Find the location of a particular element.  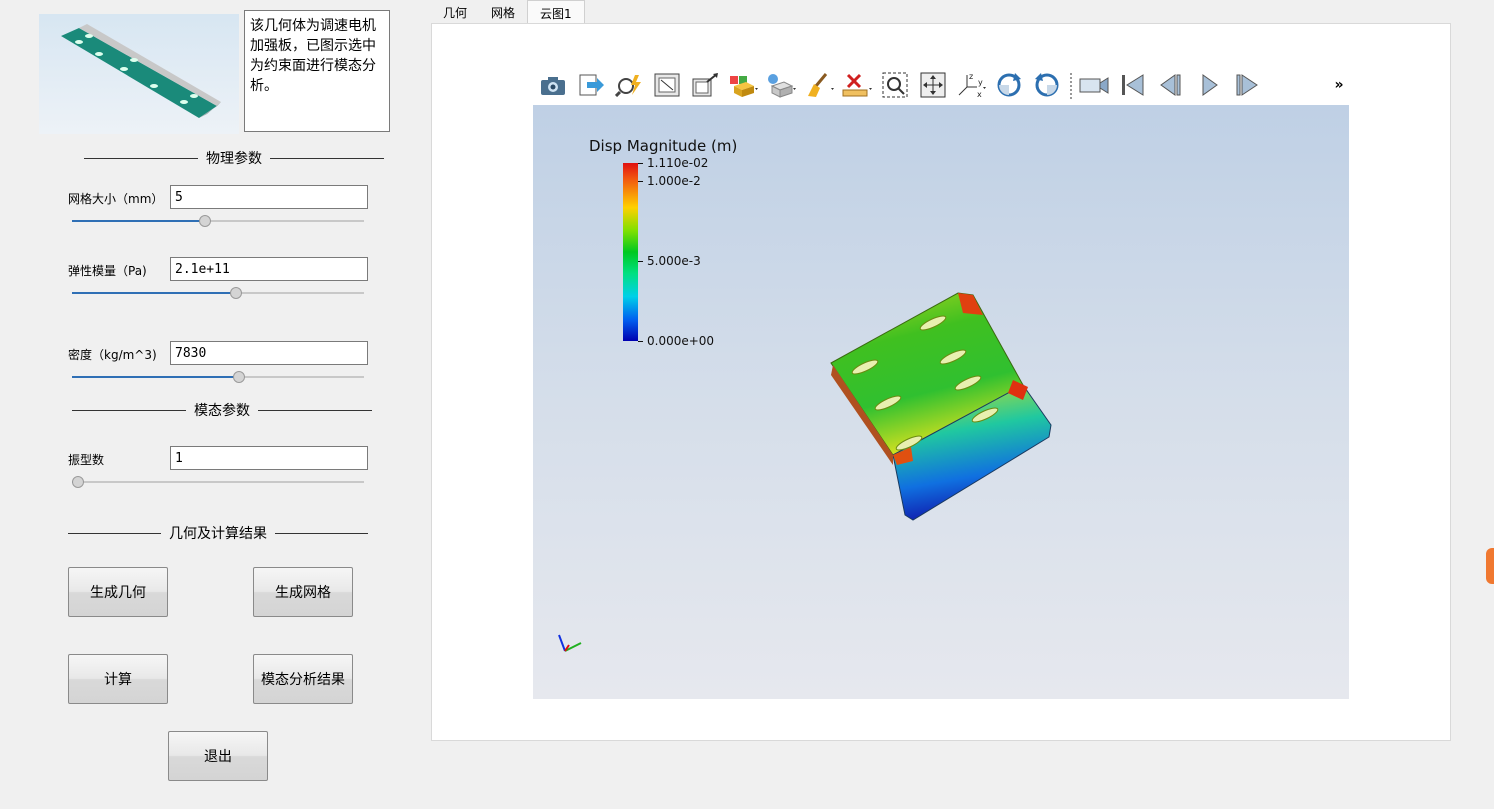

geometry-thumbnail is located at coordinates (139, 74).